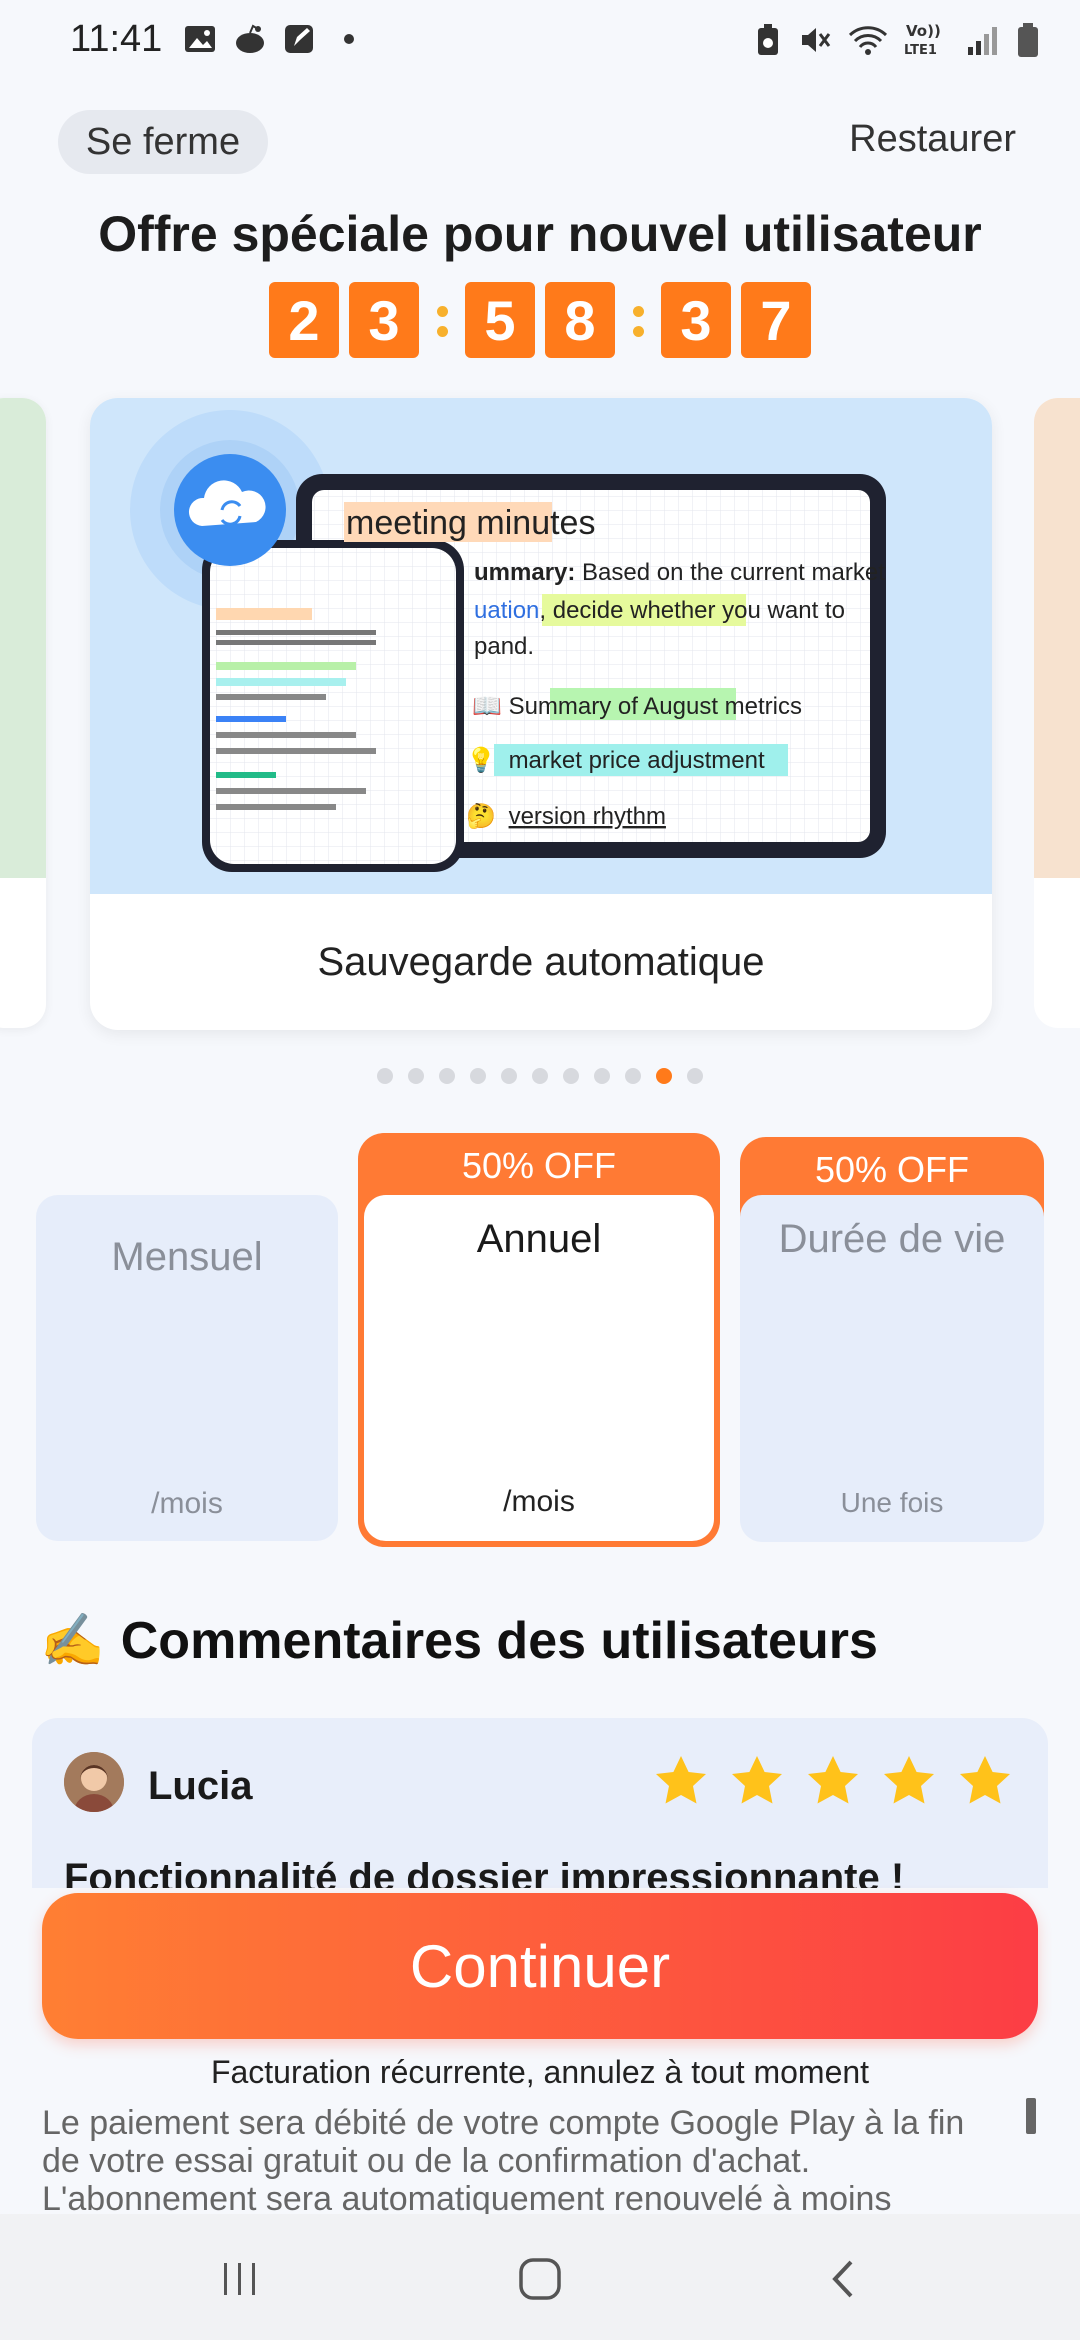  I want to click on close-button: Se ferme, so click(163, 142).